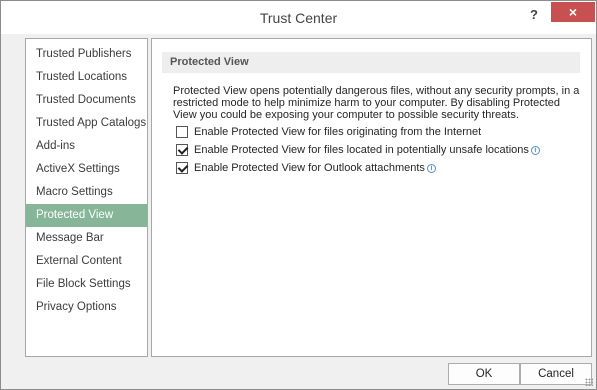 This screenshot has width=597, height=390. Describe the element at coordinates (534, 15) in the screenshot. I see `help-button: ?` at that location.